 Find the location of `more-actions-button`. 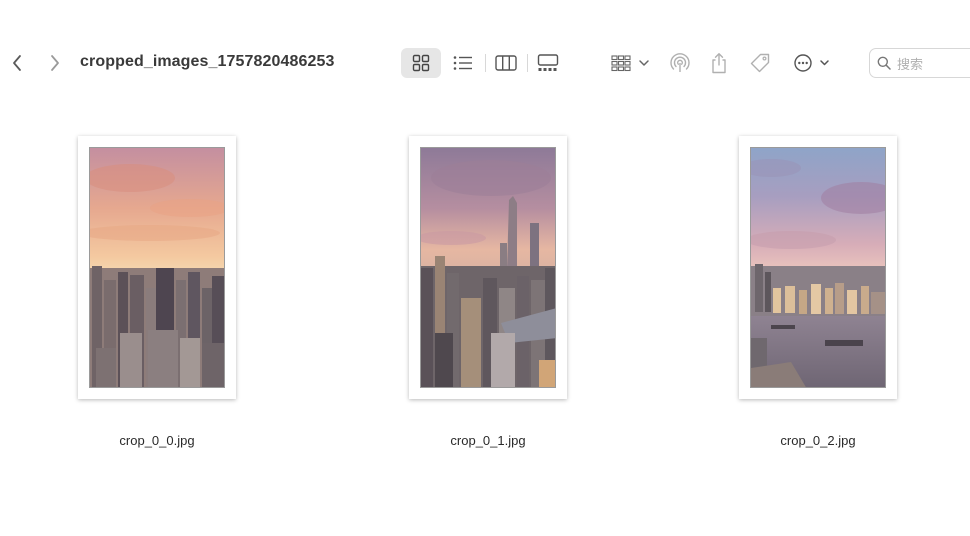

more-actions-button is located at coordinates (811, 63).